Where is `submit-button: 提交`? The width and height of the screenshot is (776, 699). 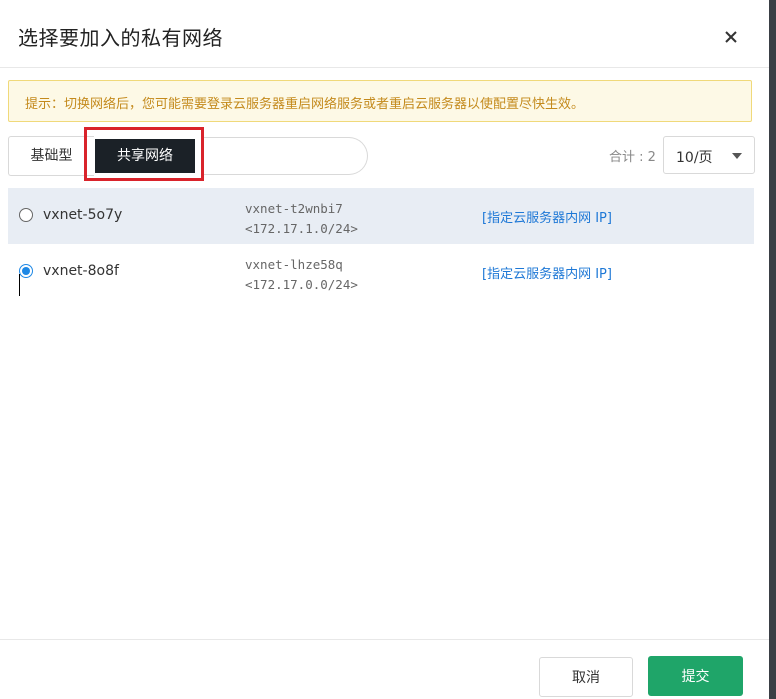
submit-button: 提交 is located at coordinates (695, 676).